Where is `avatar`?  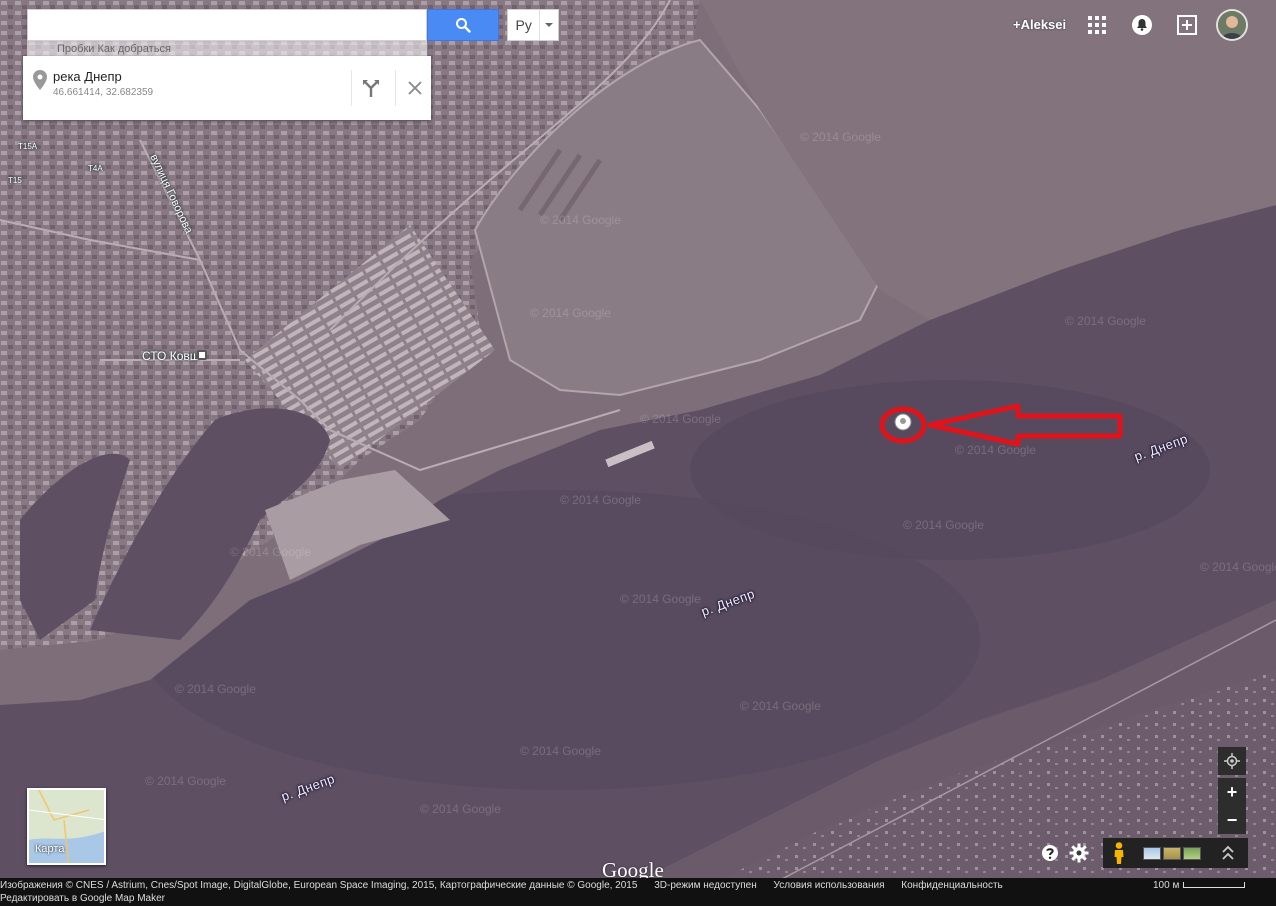 avatar is located at coordinates (1232, 25).